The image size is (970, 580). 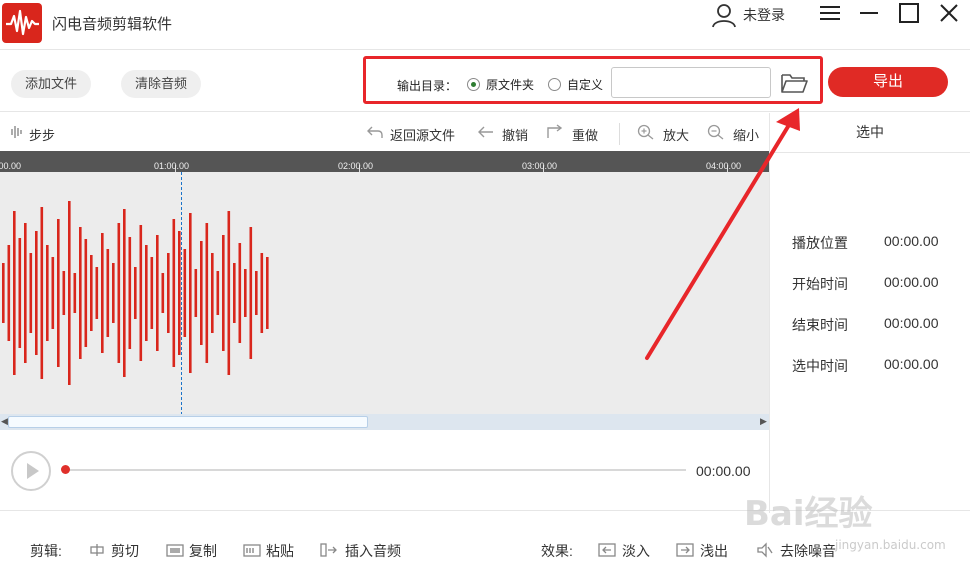 I want to click on remove-noise-button: 去除噪音, so click(x=808, y=551).